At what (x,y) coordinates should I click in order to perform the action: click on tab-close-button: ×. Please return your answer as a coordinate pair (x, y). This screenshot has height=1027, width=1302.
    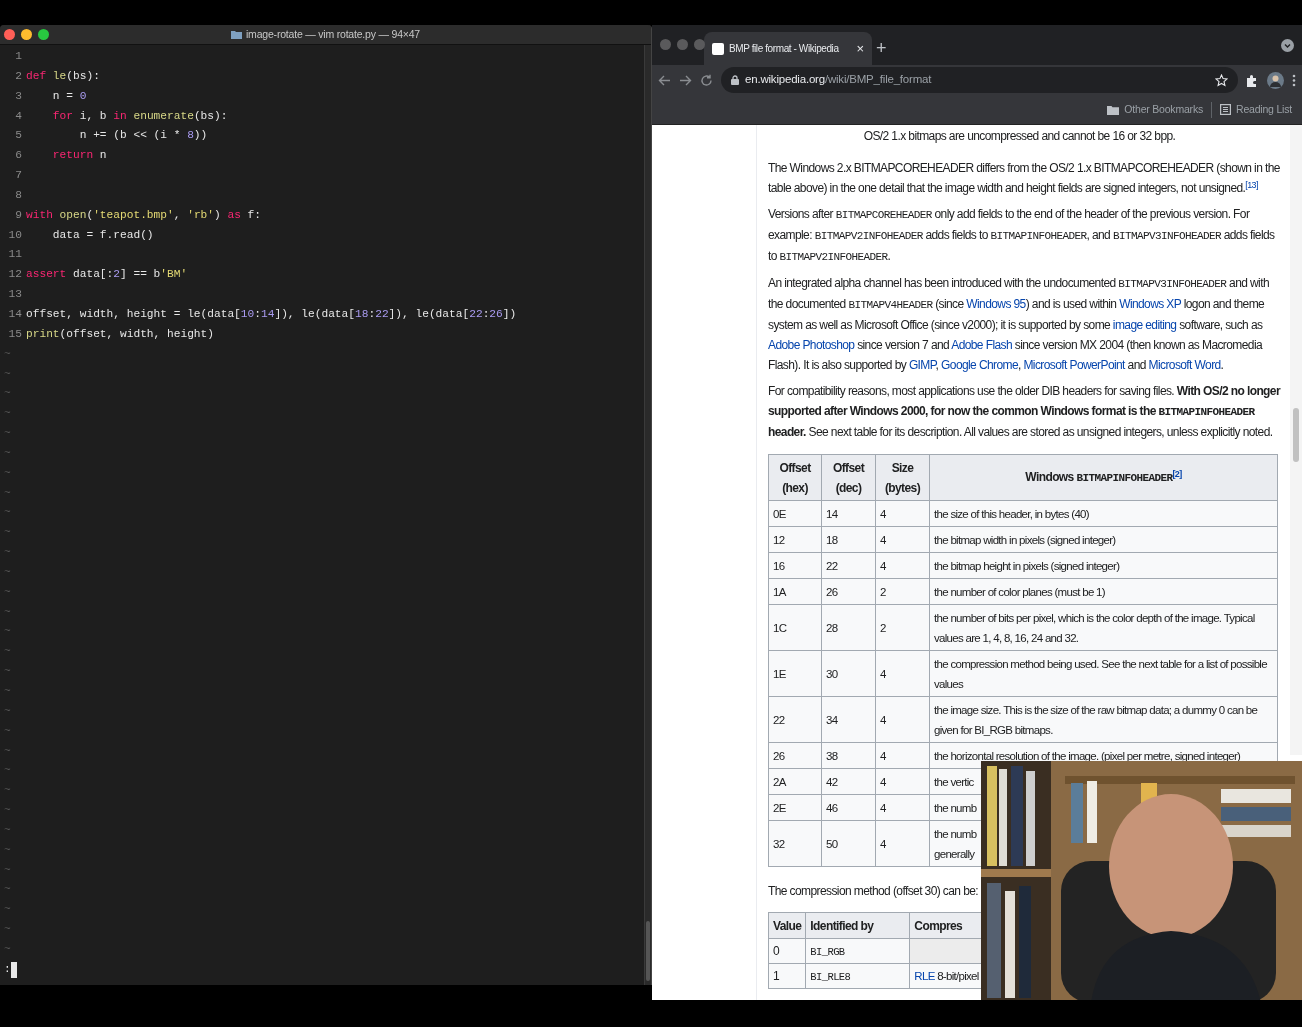
    Looking at the image, I should click on (860, 48).